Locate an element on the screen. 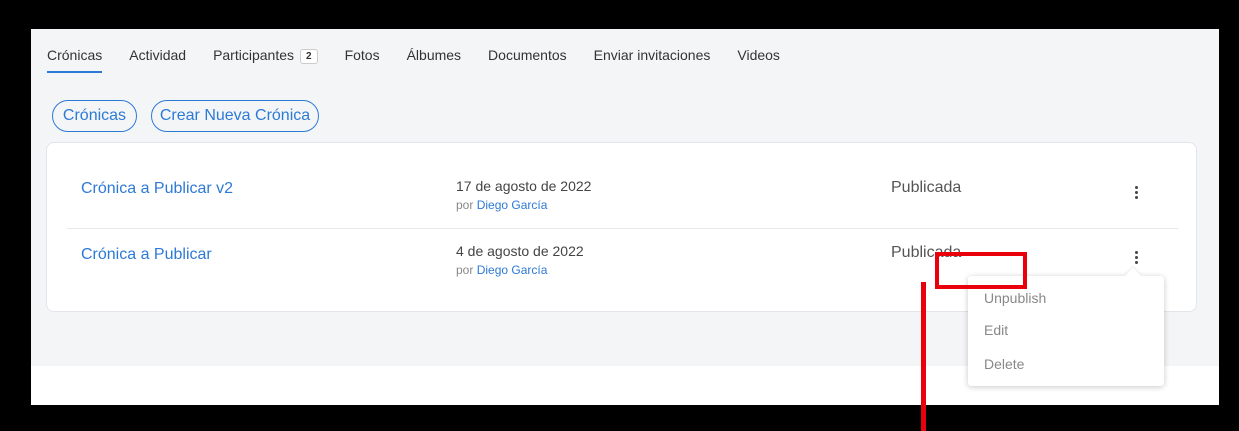 This screenshot has width=1239, height=431. tab-label: Videos is located at coordinates (758, 55).